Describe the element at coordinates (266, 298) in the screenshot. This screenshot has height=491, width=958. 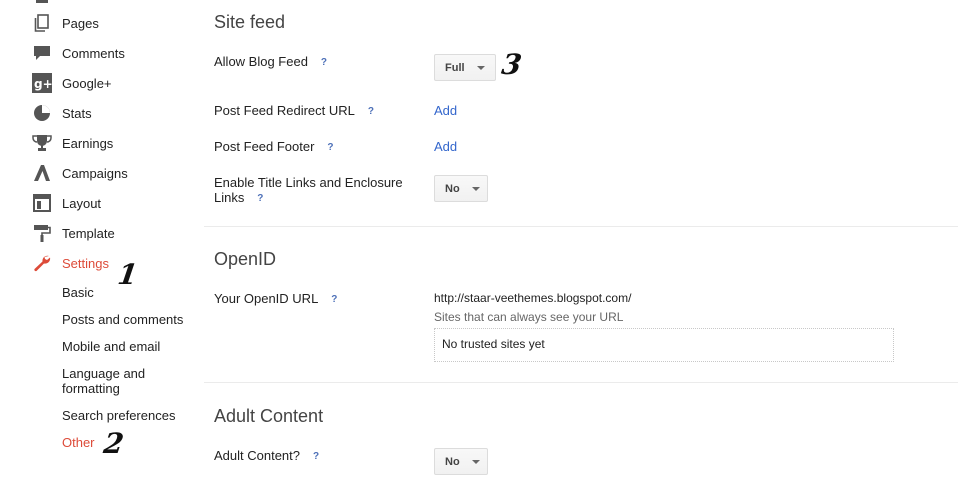
I see `openid-url-text: Your OpenID URL` at that location.